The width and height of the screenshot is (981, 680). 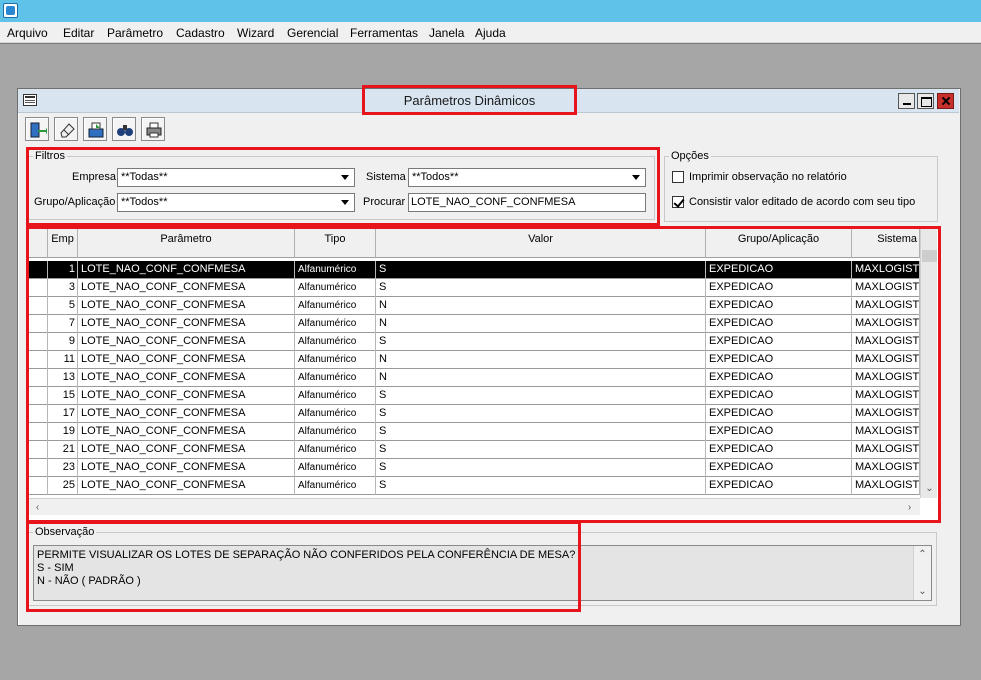 What do you see at coordinates (66, 129) in the screenshot?
I see `clear-button` at bounding box center [66, 129].